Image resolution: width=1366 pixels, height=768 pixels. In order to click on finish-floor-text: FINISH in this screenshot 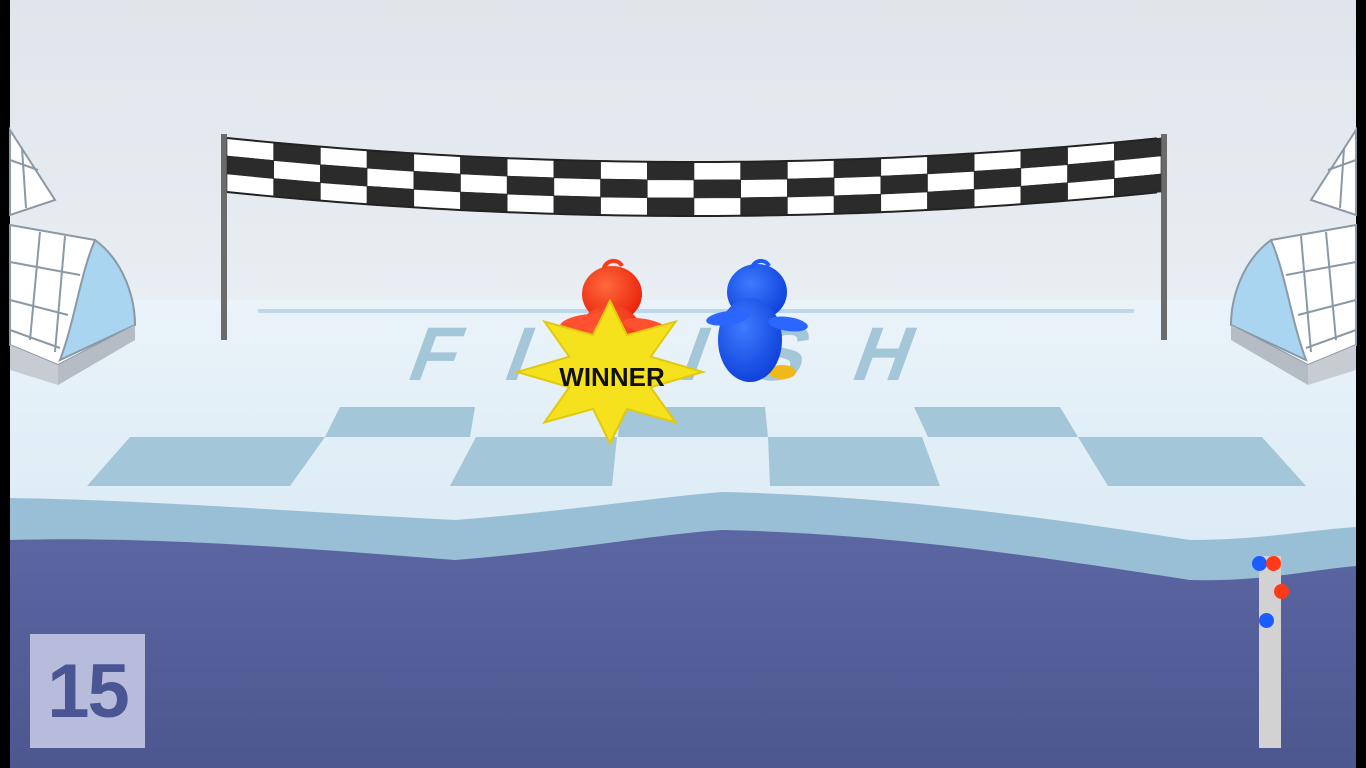, I will do `click(688, 353)`.